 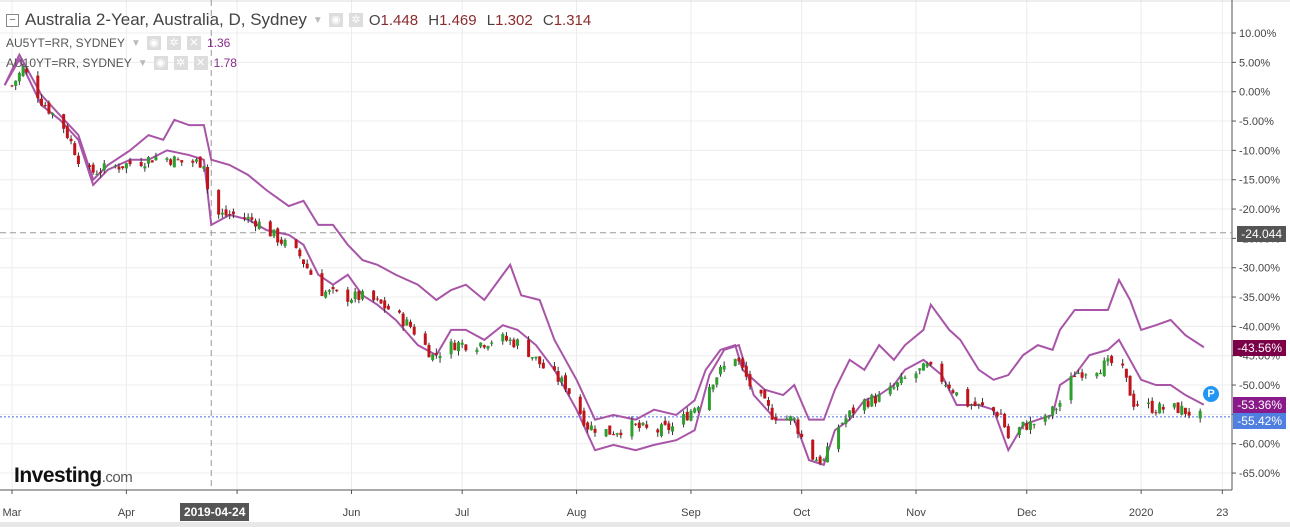 What do you see at coordinates (1258, 34) in the screenshot?
I see `y-tick-label: 10.00%` at bounding box center [1258, 34].